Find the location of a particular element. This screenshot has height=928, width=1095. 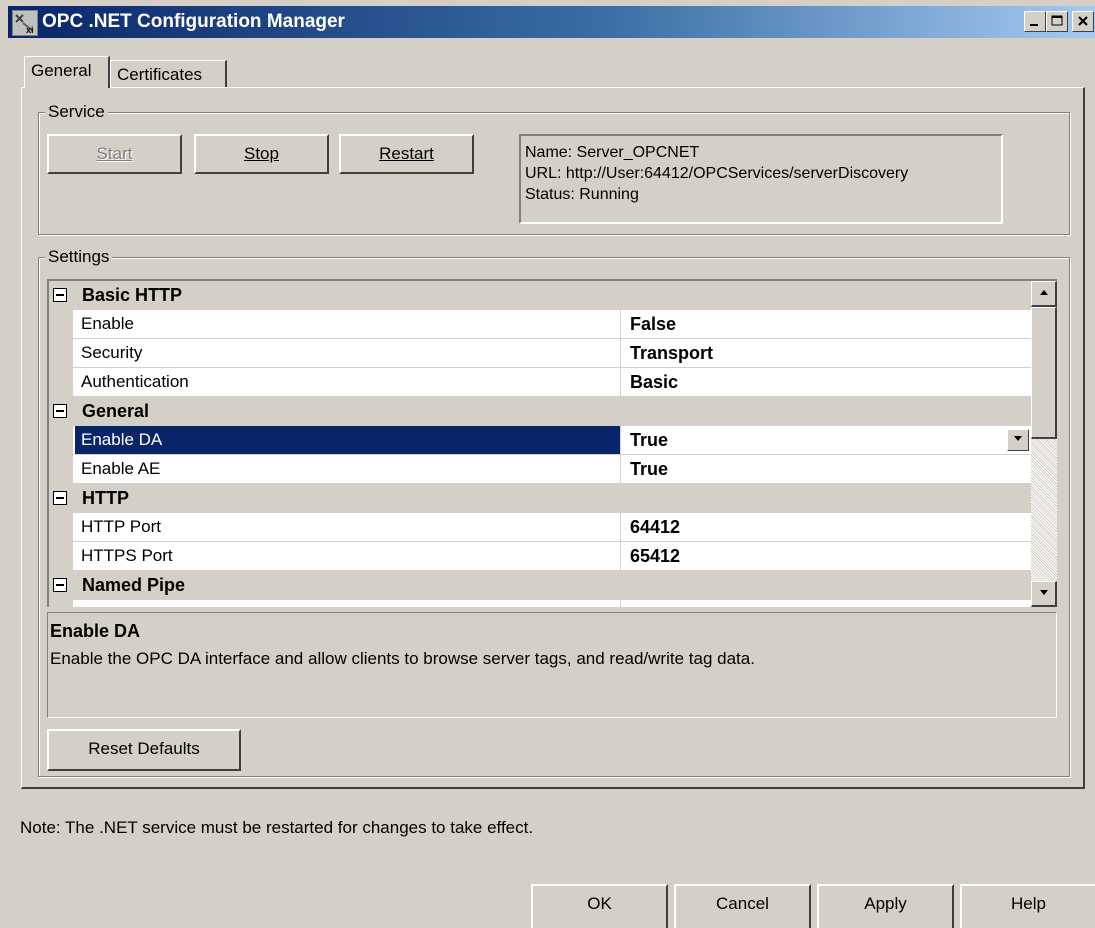

close-icon is located at coordinates (1083, 21).